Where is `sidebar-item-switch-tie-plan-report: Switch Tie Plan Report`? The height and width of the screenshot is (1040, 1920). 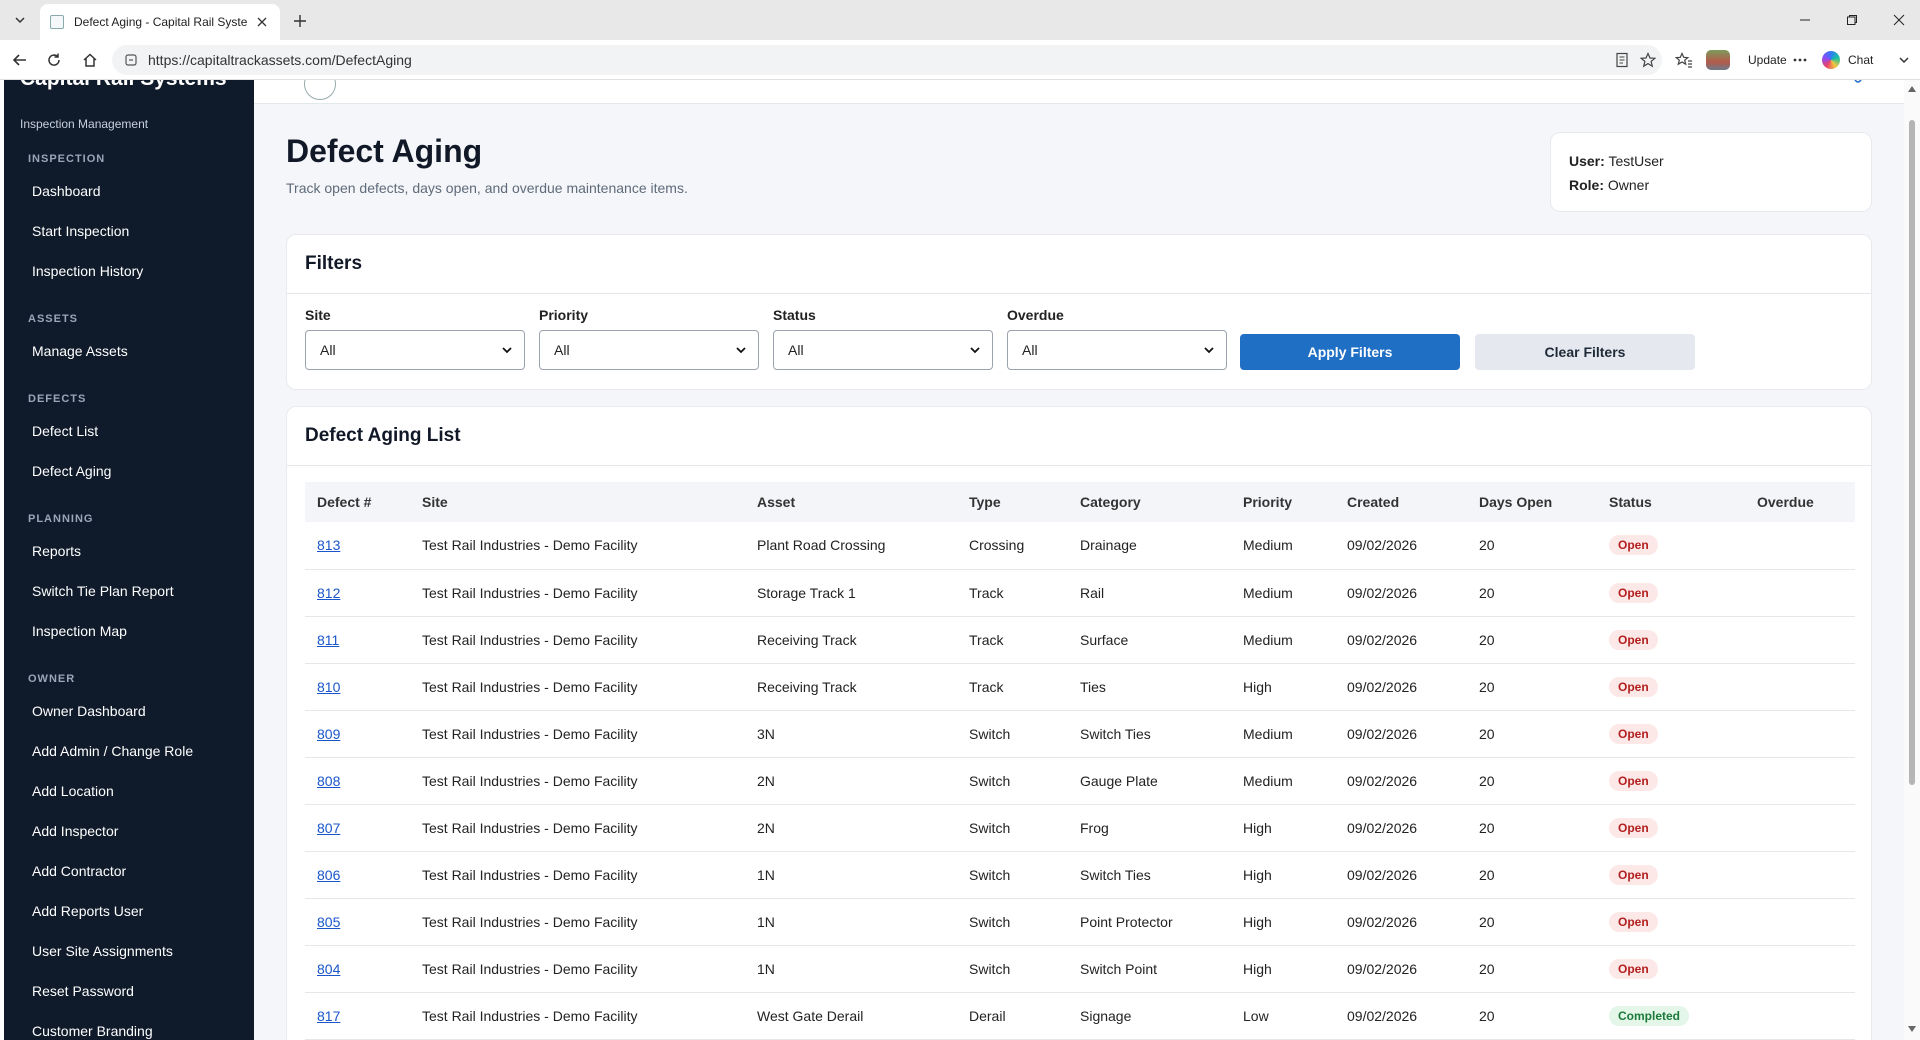 sidebar-item-switch-tie-plan-report: Switch Tie Plan Report is located at coordinates (103, 591).